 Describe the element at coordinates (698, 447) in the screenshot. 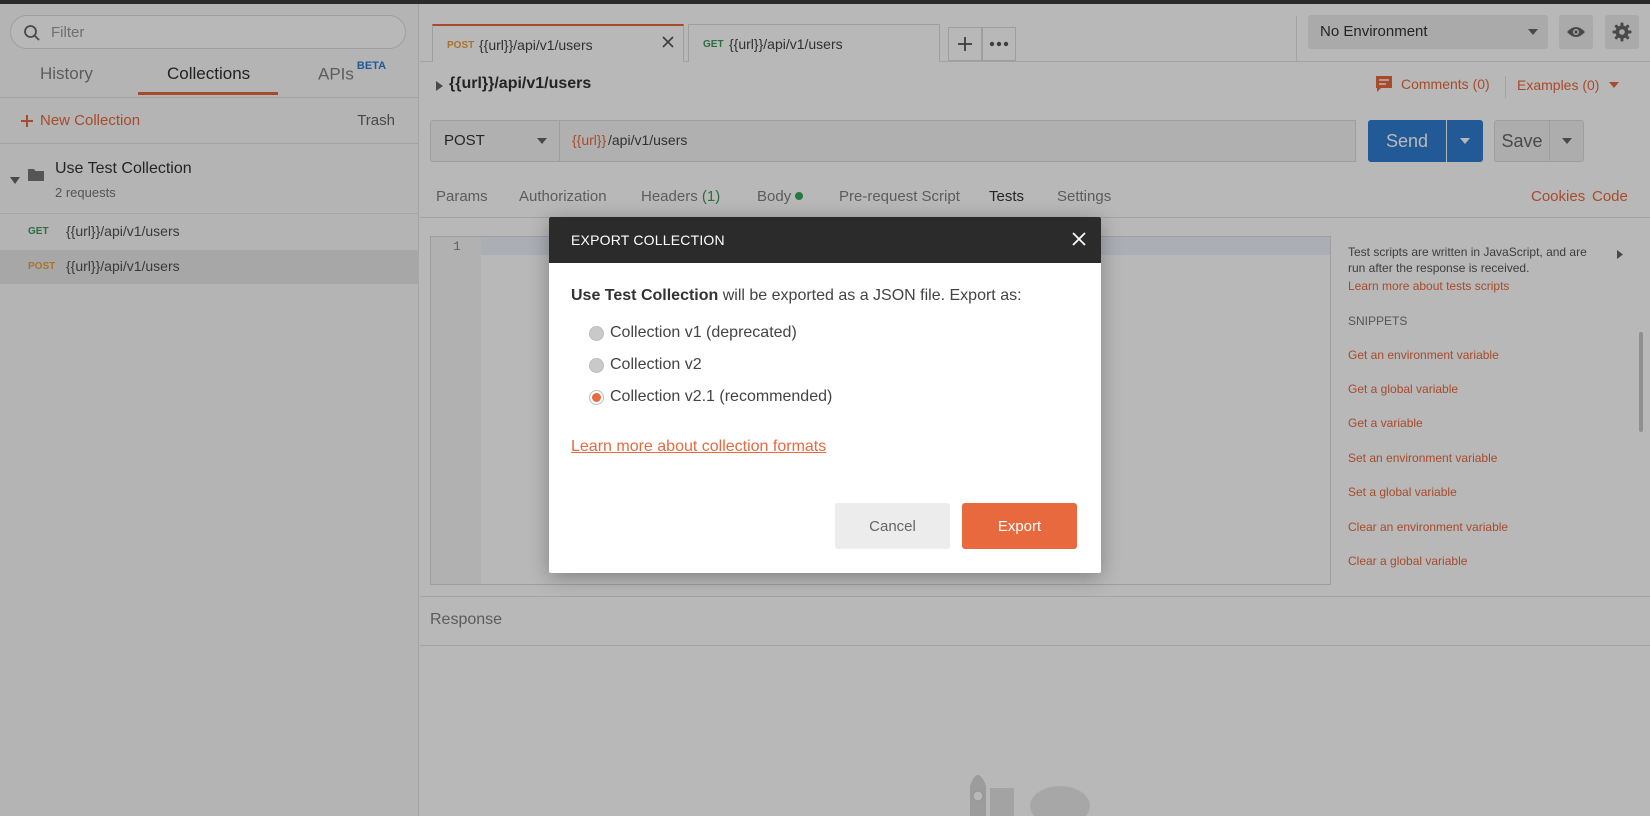

I see `collection-formats-link: Learn more about collection formats` at that location.